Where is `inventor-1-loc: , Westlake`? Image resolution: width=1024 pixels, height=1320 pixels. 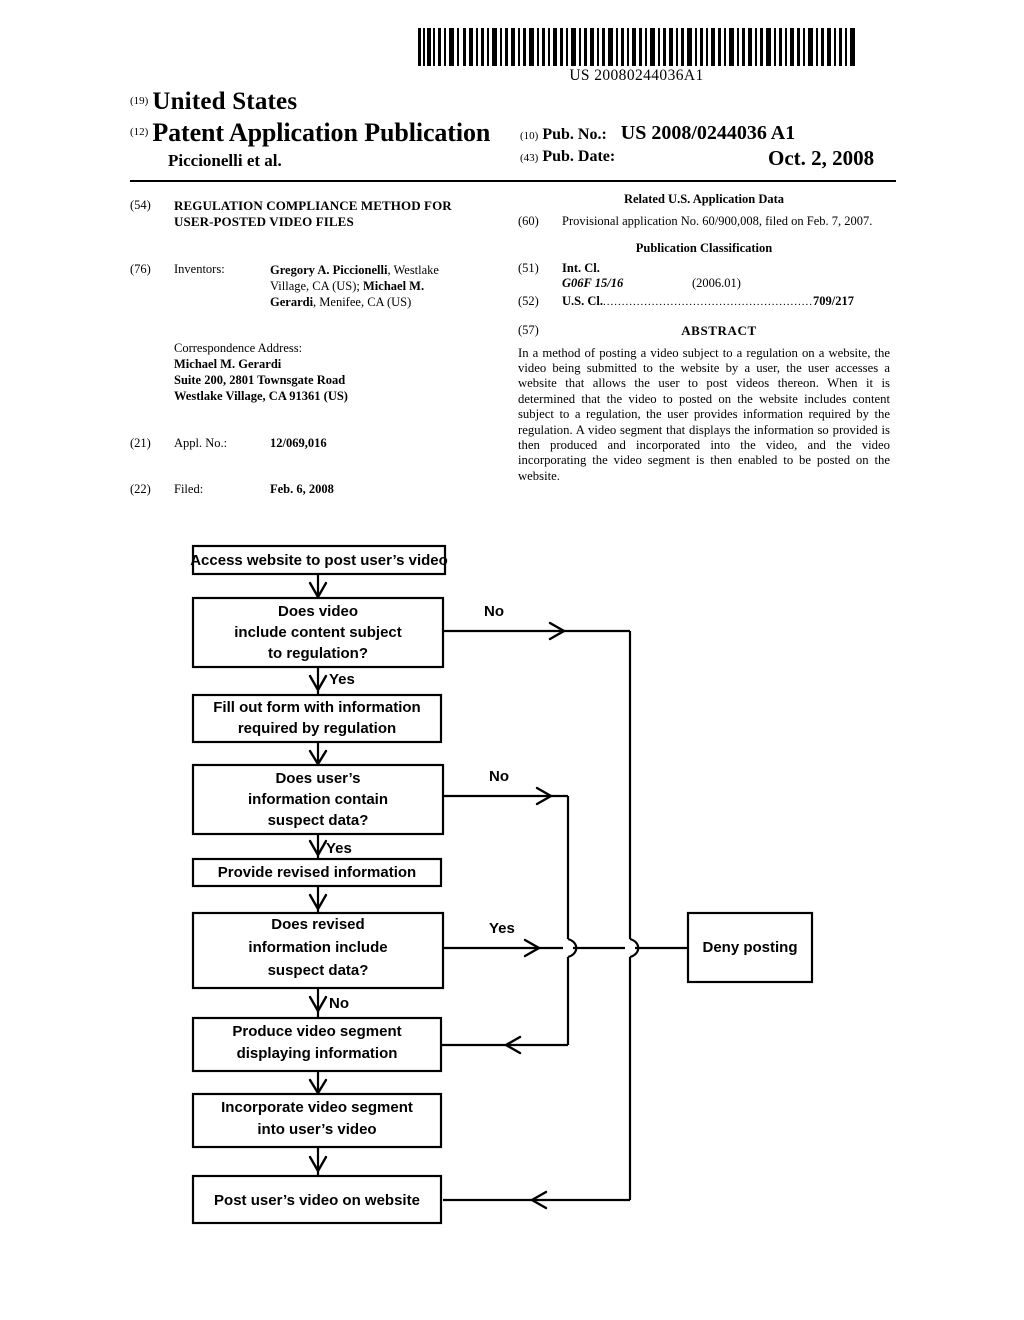 inventor-1-loc: , Westlake is located at coordinates (413, 270).